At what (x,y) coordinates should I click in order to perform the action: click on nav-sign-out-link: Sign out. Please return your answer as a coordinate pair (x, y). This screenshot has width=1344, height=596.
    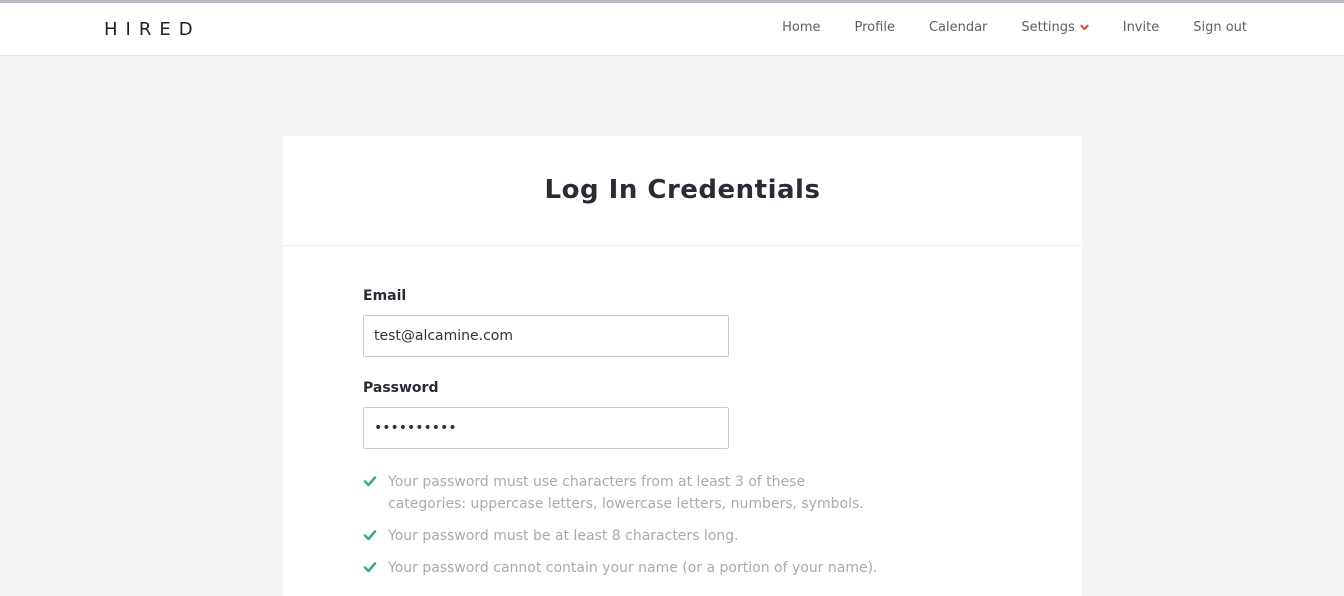
    Looking at the image, I should click on (1220, 27).